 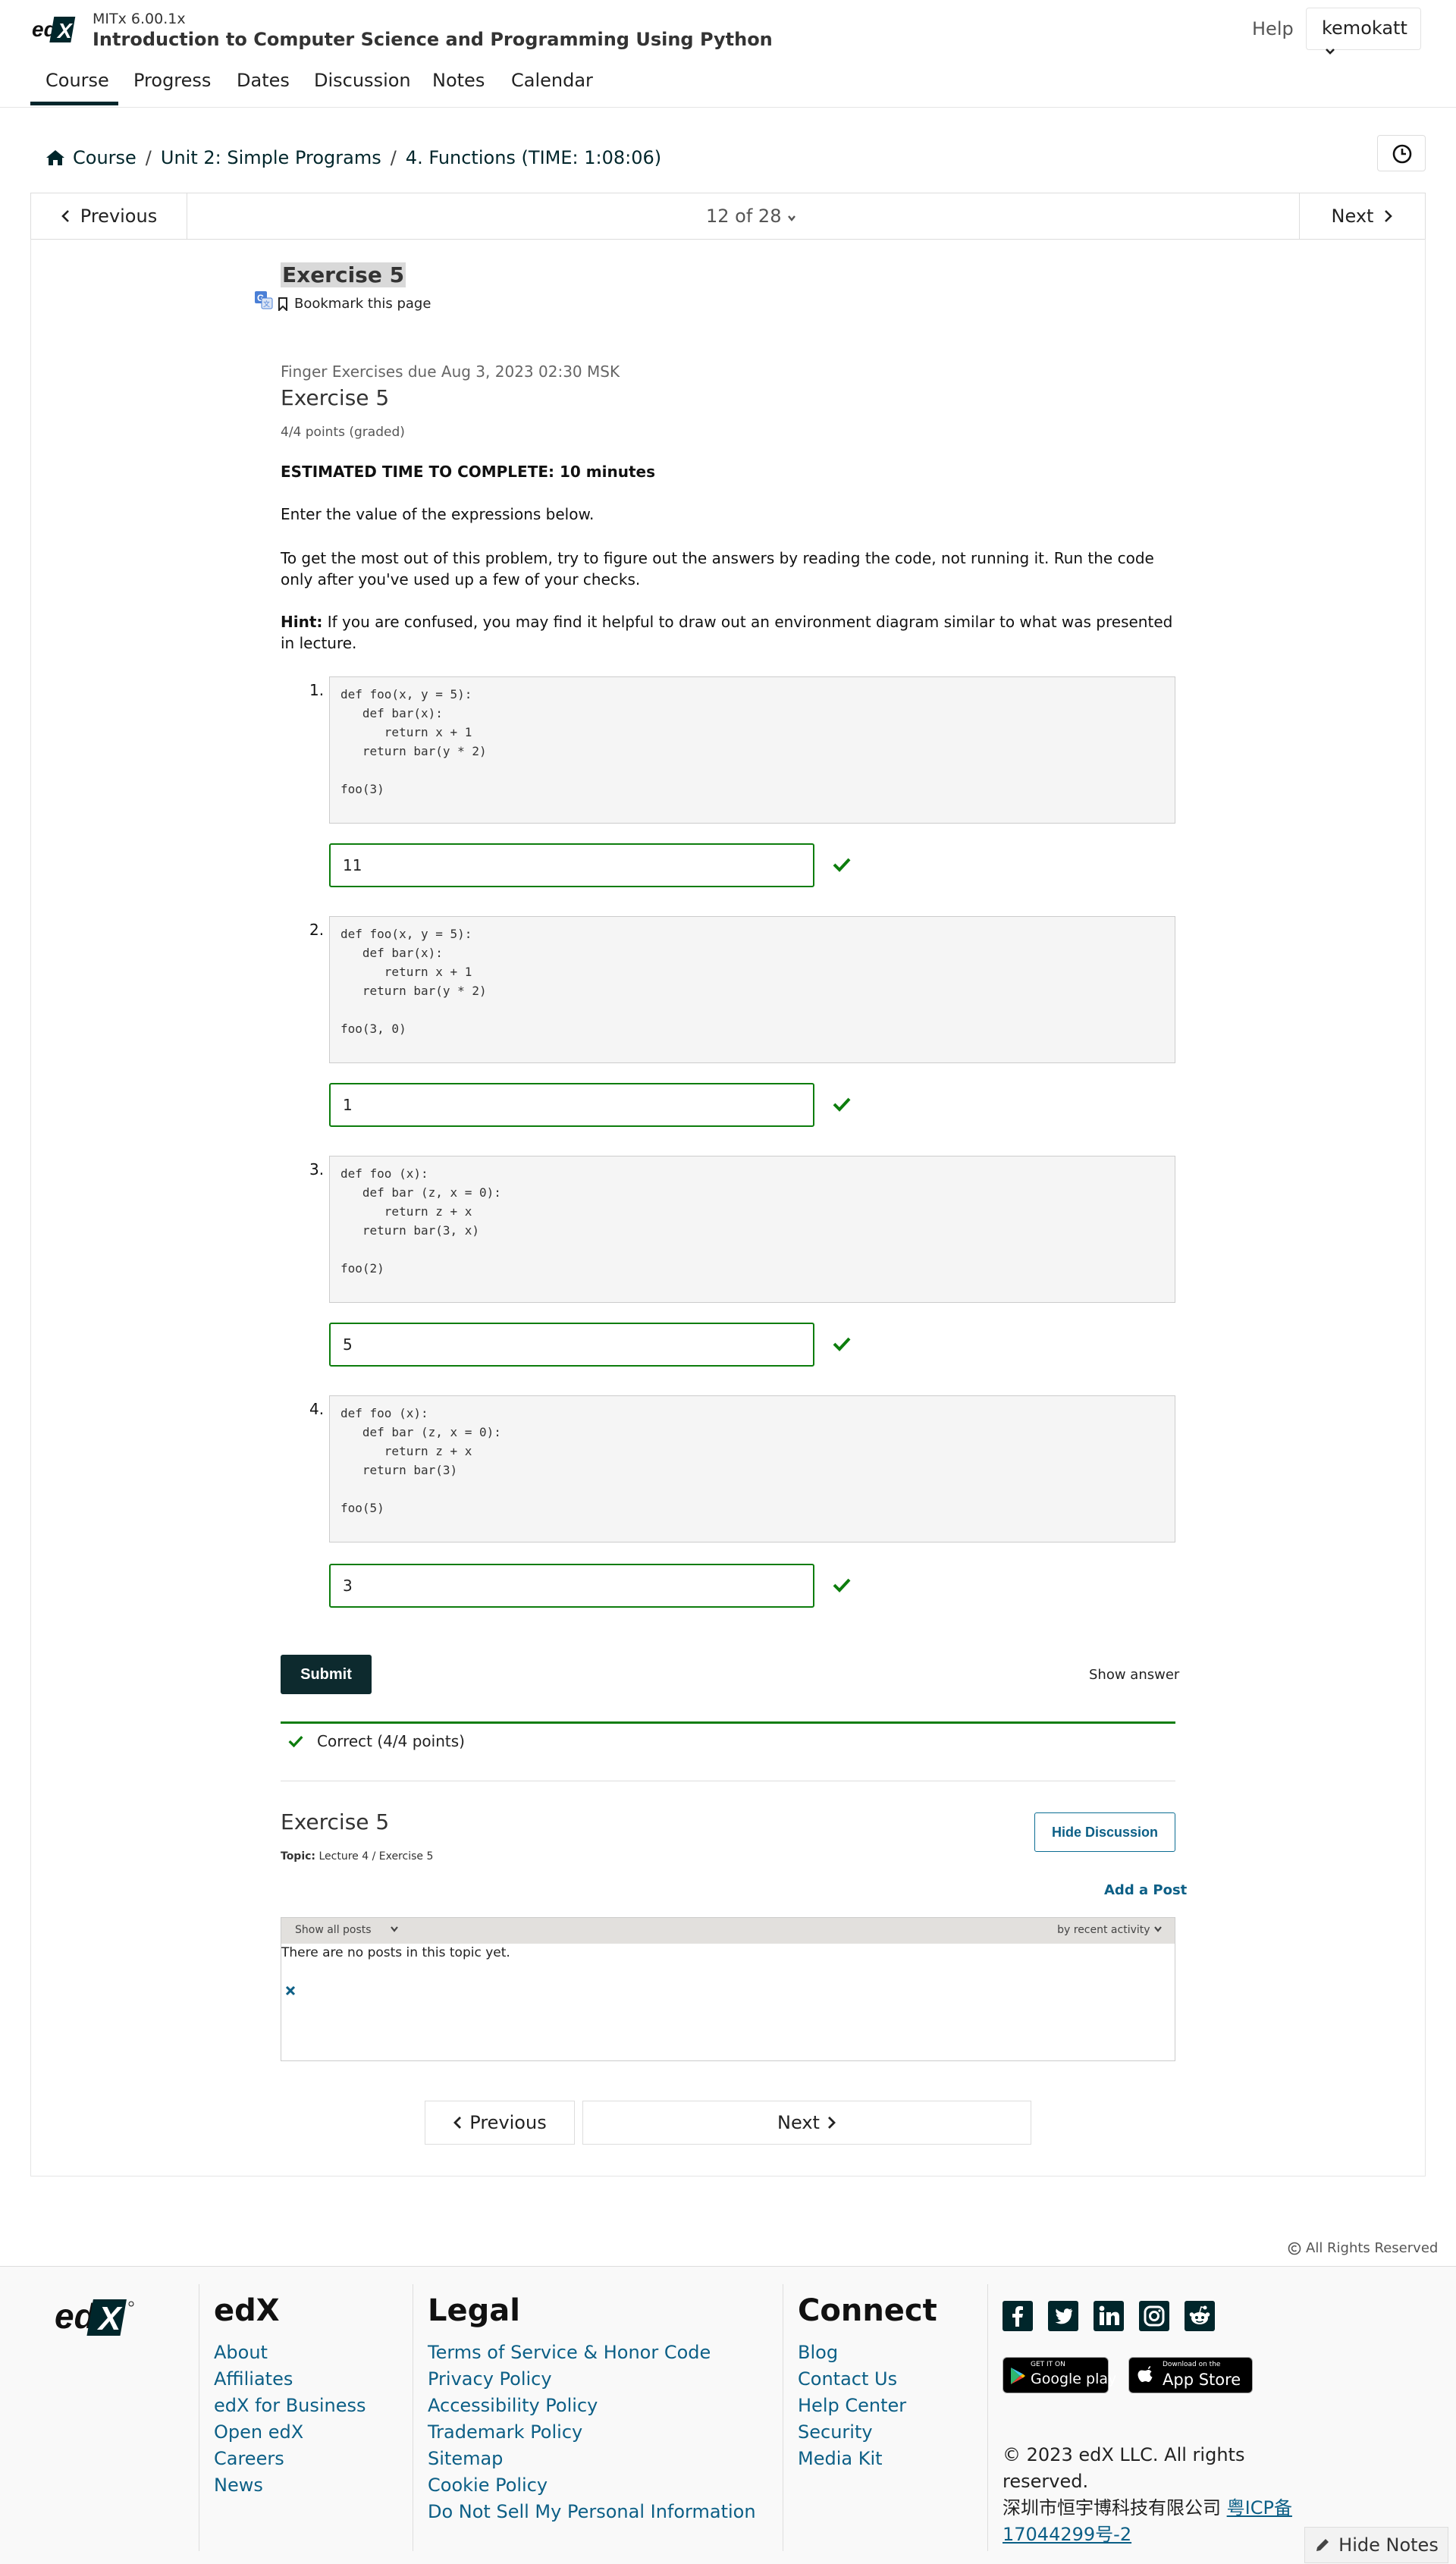 What do you see at coordinates (258, 2432) in the screenshot?
I see `footer-link-open-edx: Open edX` at bounding box center [258, 2432].